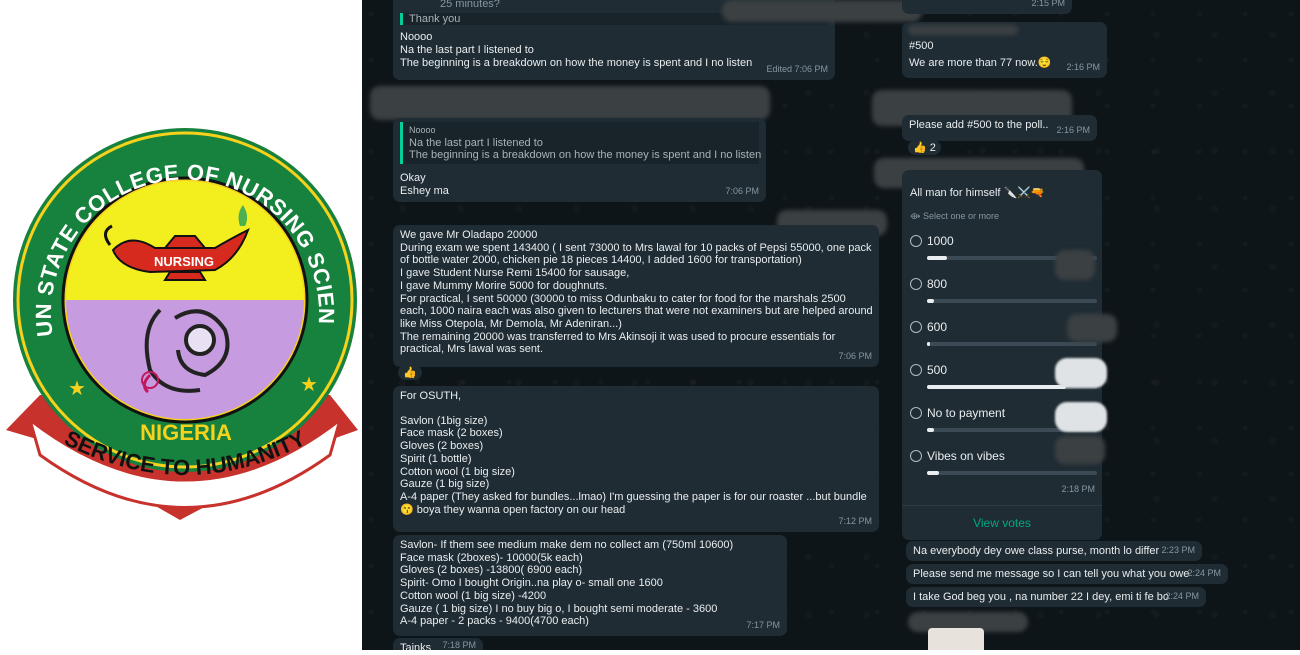 The width and height of the screenshot is (1300, 655). I want to click on message-line: Okay, so click(413, 178).